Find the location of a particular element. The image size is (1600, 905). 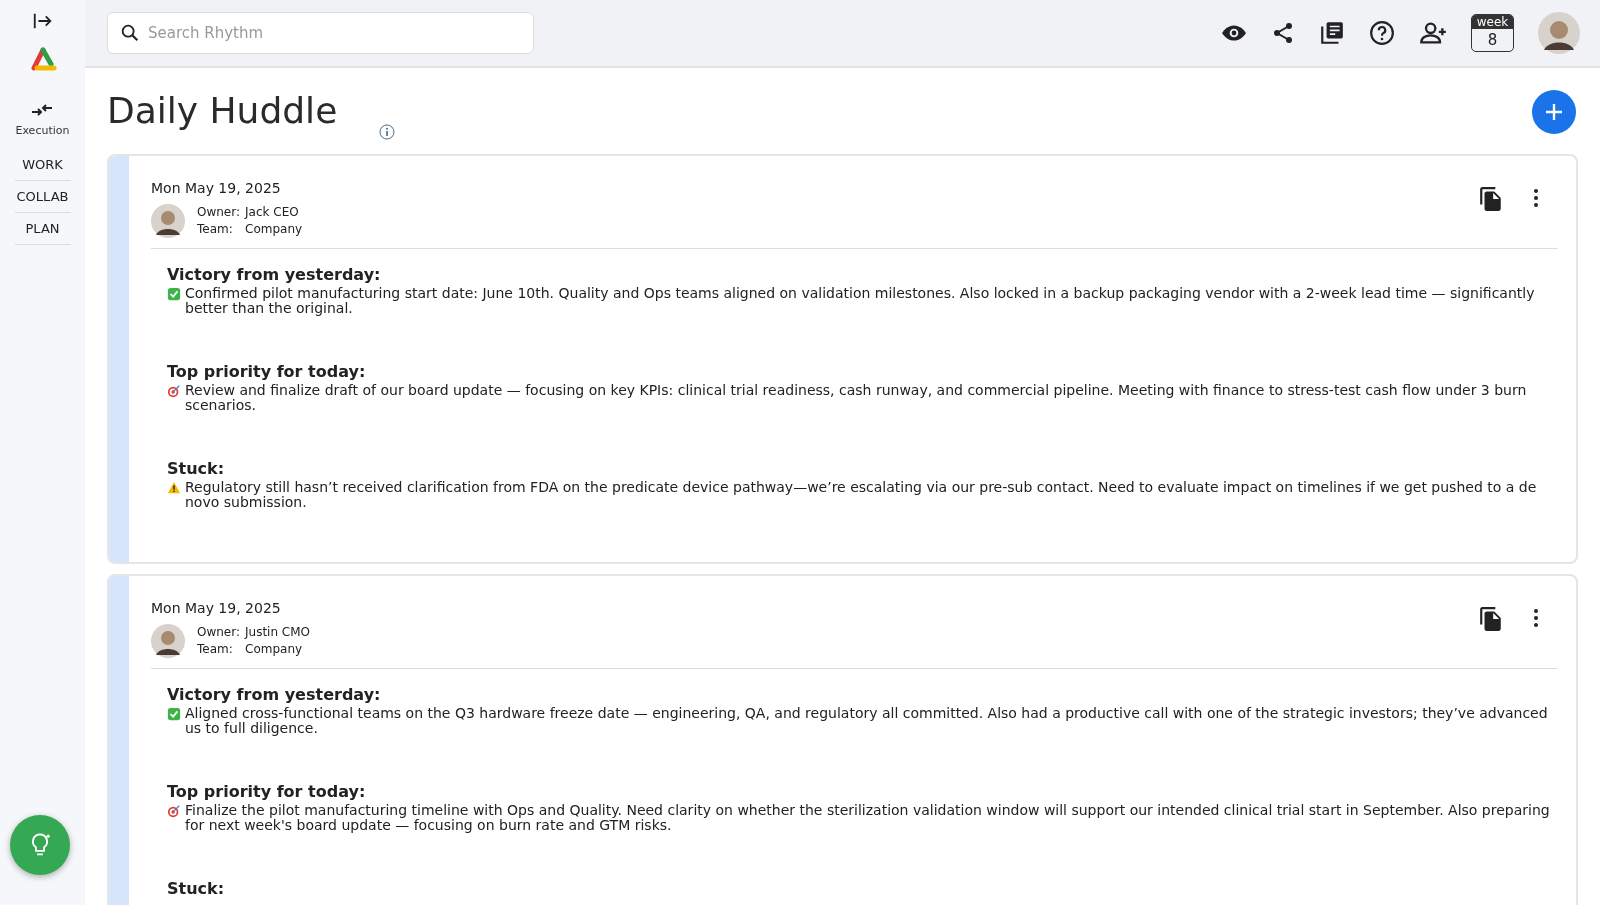

section-text: Aligned cross-functional teams on the Q3 hardware freeze date — engineering, QA, and regulatory all committed. Also had a productive call with one of the strategic investors; they’ve advanced us to full diligence. is located at coordinates (867, 721).